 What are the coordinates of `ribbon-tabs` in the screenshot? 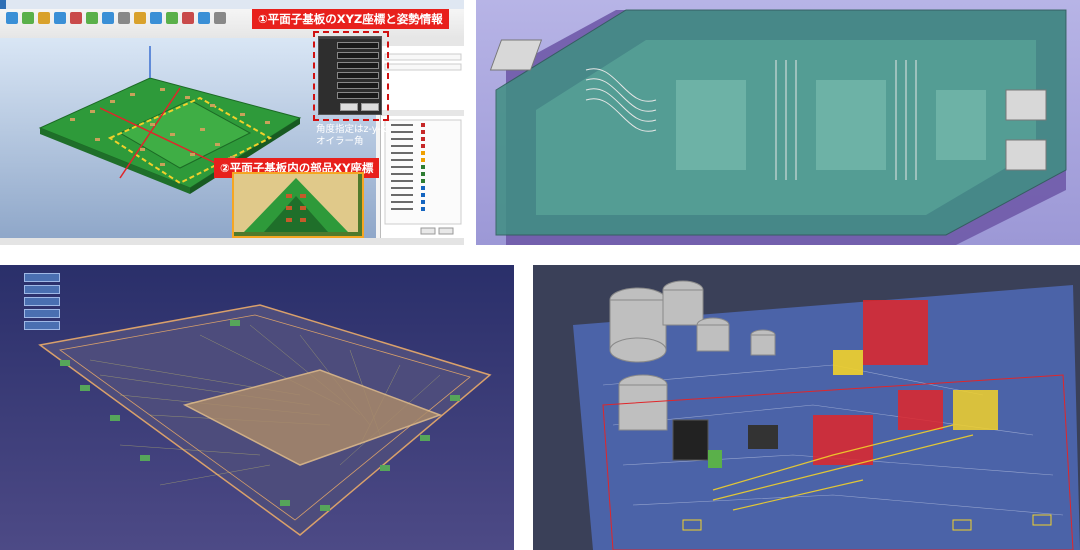 It's located at (232, 4).